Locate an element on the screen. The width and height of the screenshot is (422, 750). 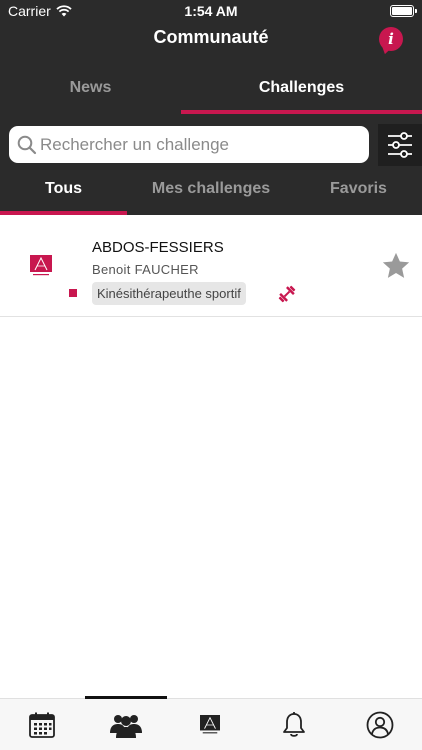
tab-notifications is located at coordinates (294, 724).